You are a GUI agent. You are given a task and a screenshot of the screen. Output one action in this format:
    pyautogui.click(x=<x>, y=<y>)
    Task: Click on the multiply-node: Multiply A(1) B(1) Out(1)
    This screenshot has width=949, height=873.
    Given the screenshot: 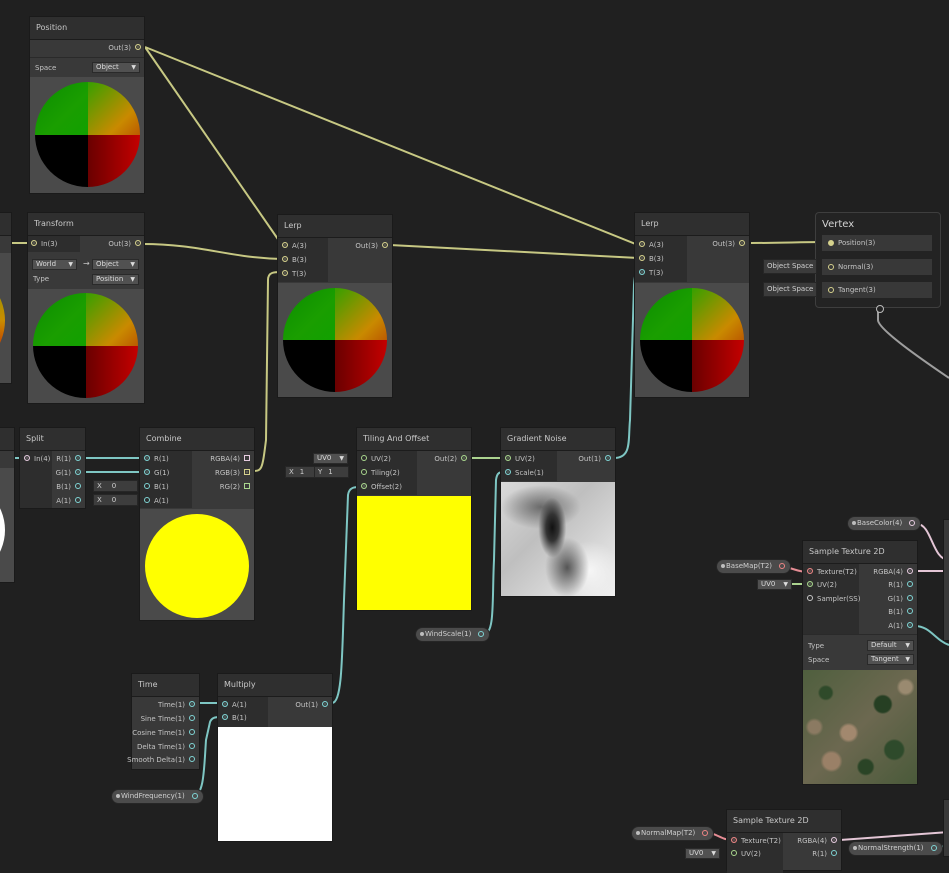 What is the action you would take?
    pyautogui.click(x=275, y=757)
    